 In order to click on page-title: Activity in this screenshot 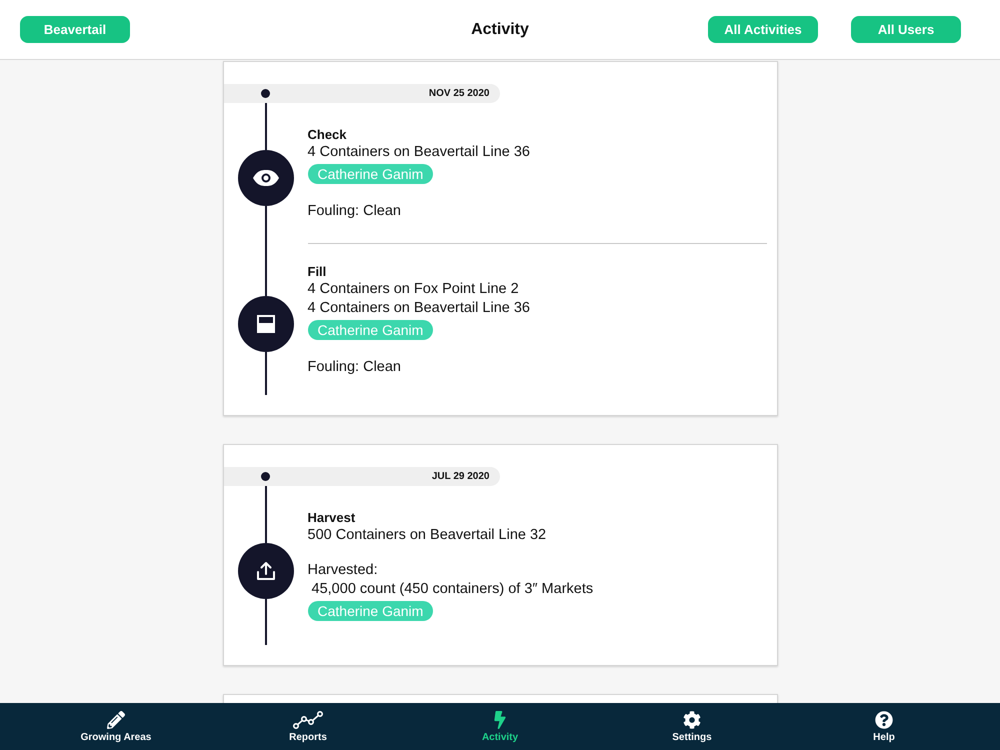, I will do `click(500, 29)`.